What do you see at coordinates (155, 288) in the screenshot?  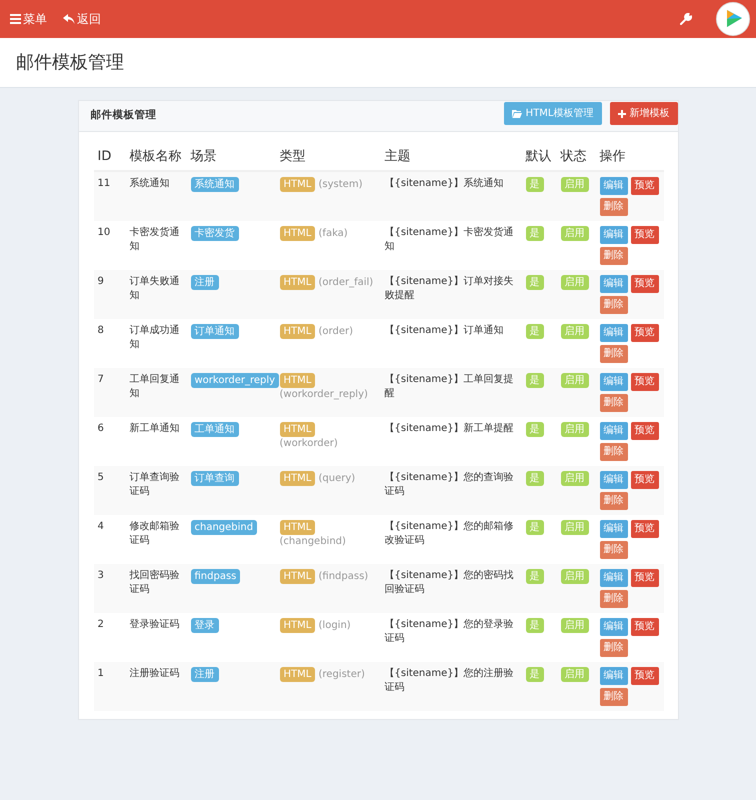 I see `name-cell: 订单失败通知` at bounding box center [155, 288].